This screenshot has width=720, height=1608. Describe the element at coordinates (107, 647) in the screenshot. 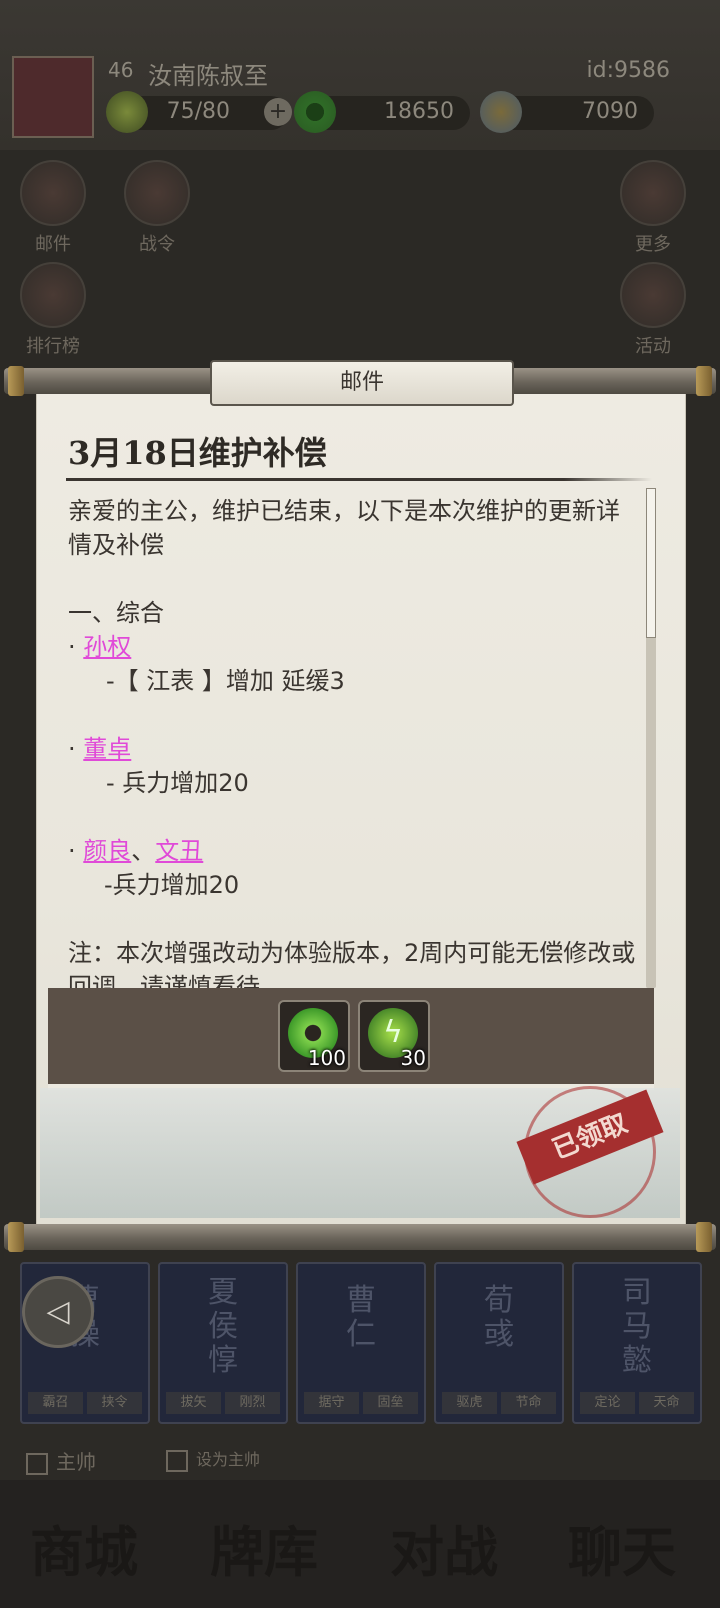

I see `hero-link: 孙权` at that location.